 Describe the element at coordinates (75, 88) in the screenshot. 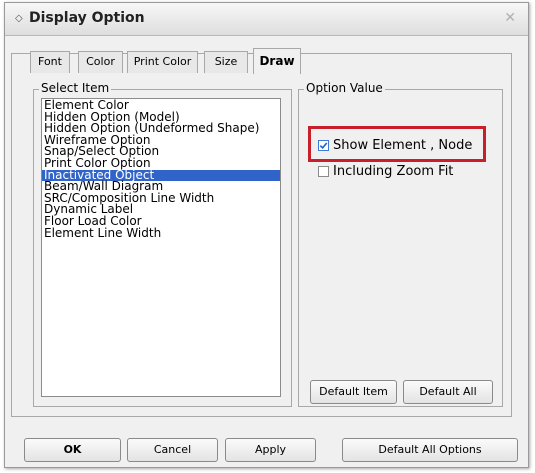

I see `select-item-label: Select Item` at that location.